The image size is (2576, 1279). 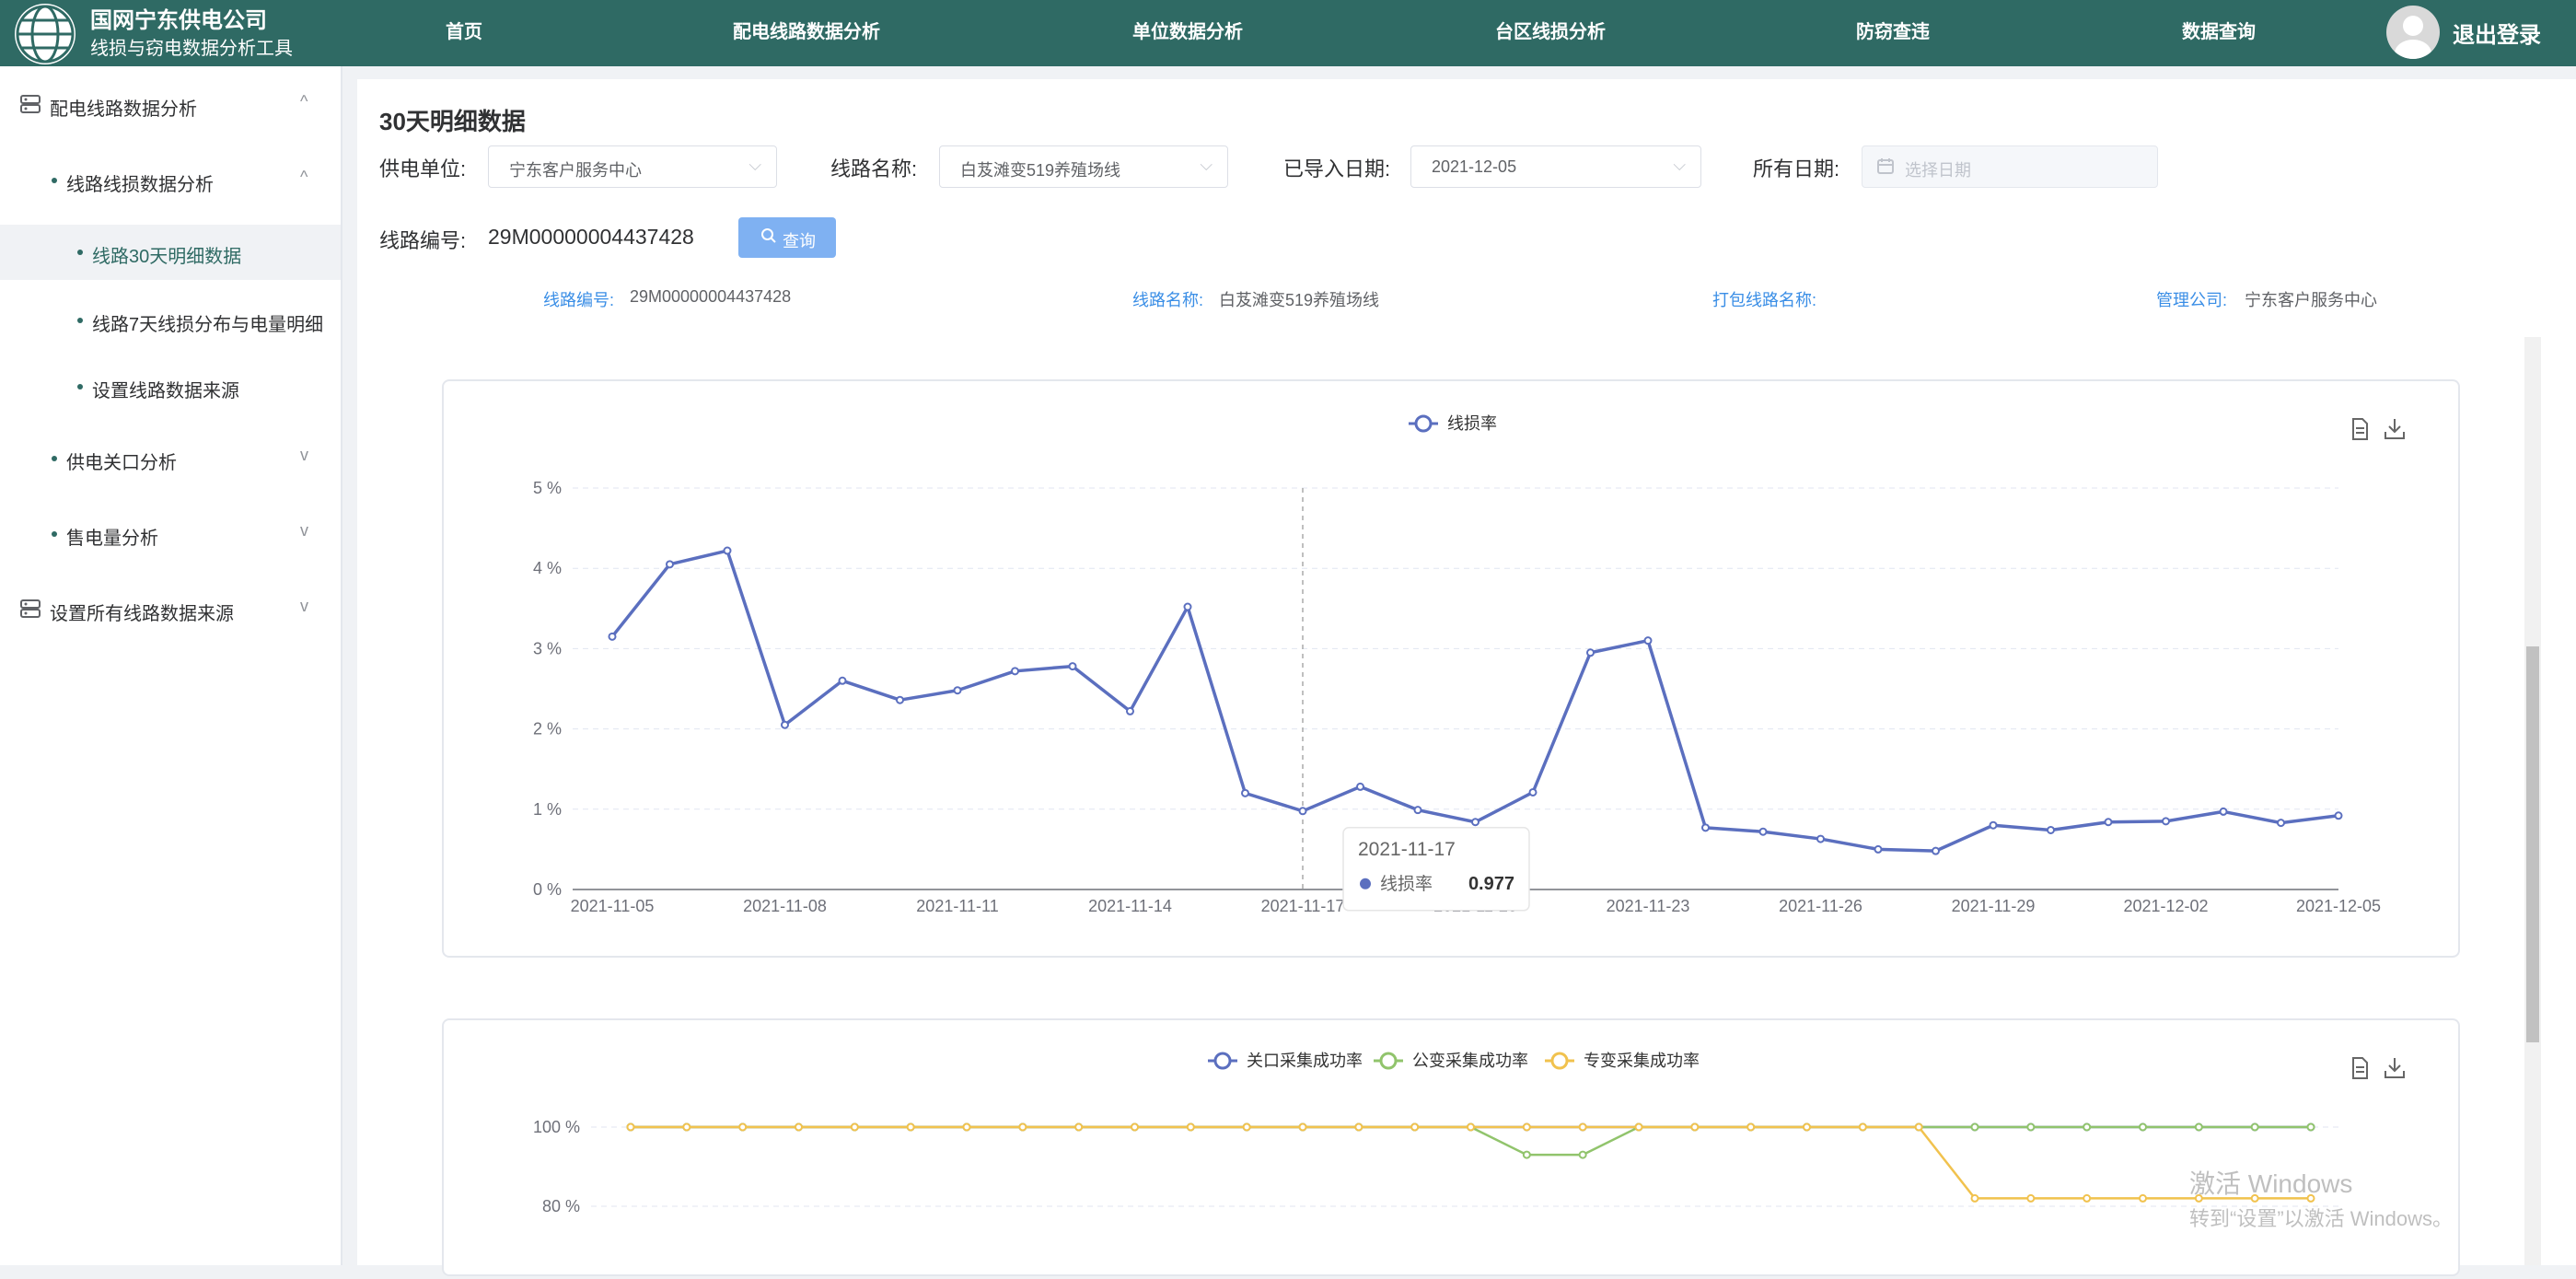 I want to click on sidebar-item-label: 设置线路数据来源, so click(x=165, y=391).